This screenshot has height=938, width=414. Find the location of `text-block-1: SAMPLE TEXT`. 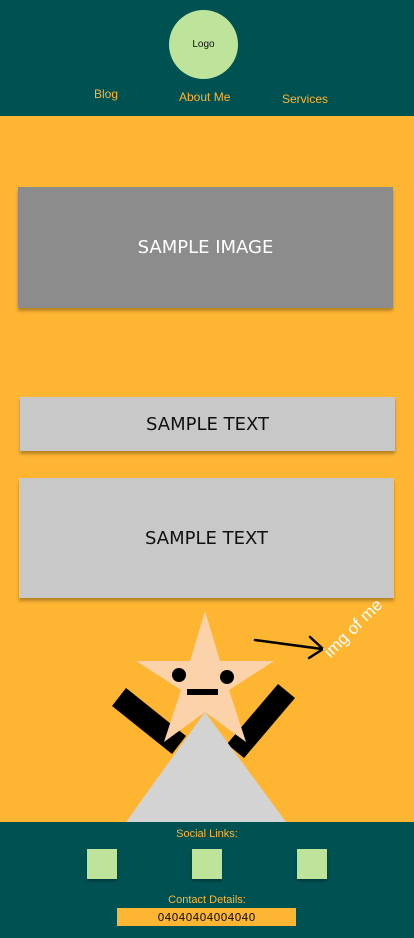

text-block-1: SAMPLE TEXT is located at coordinates (207, 424).